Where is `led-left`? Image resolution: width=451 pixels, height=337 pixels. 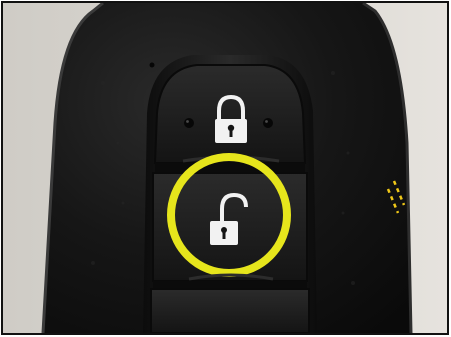 led-left is located at coordinates (189, 123).